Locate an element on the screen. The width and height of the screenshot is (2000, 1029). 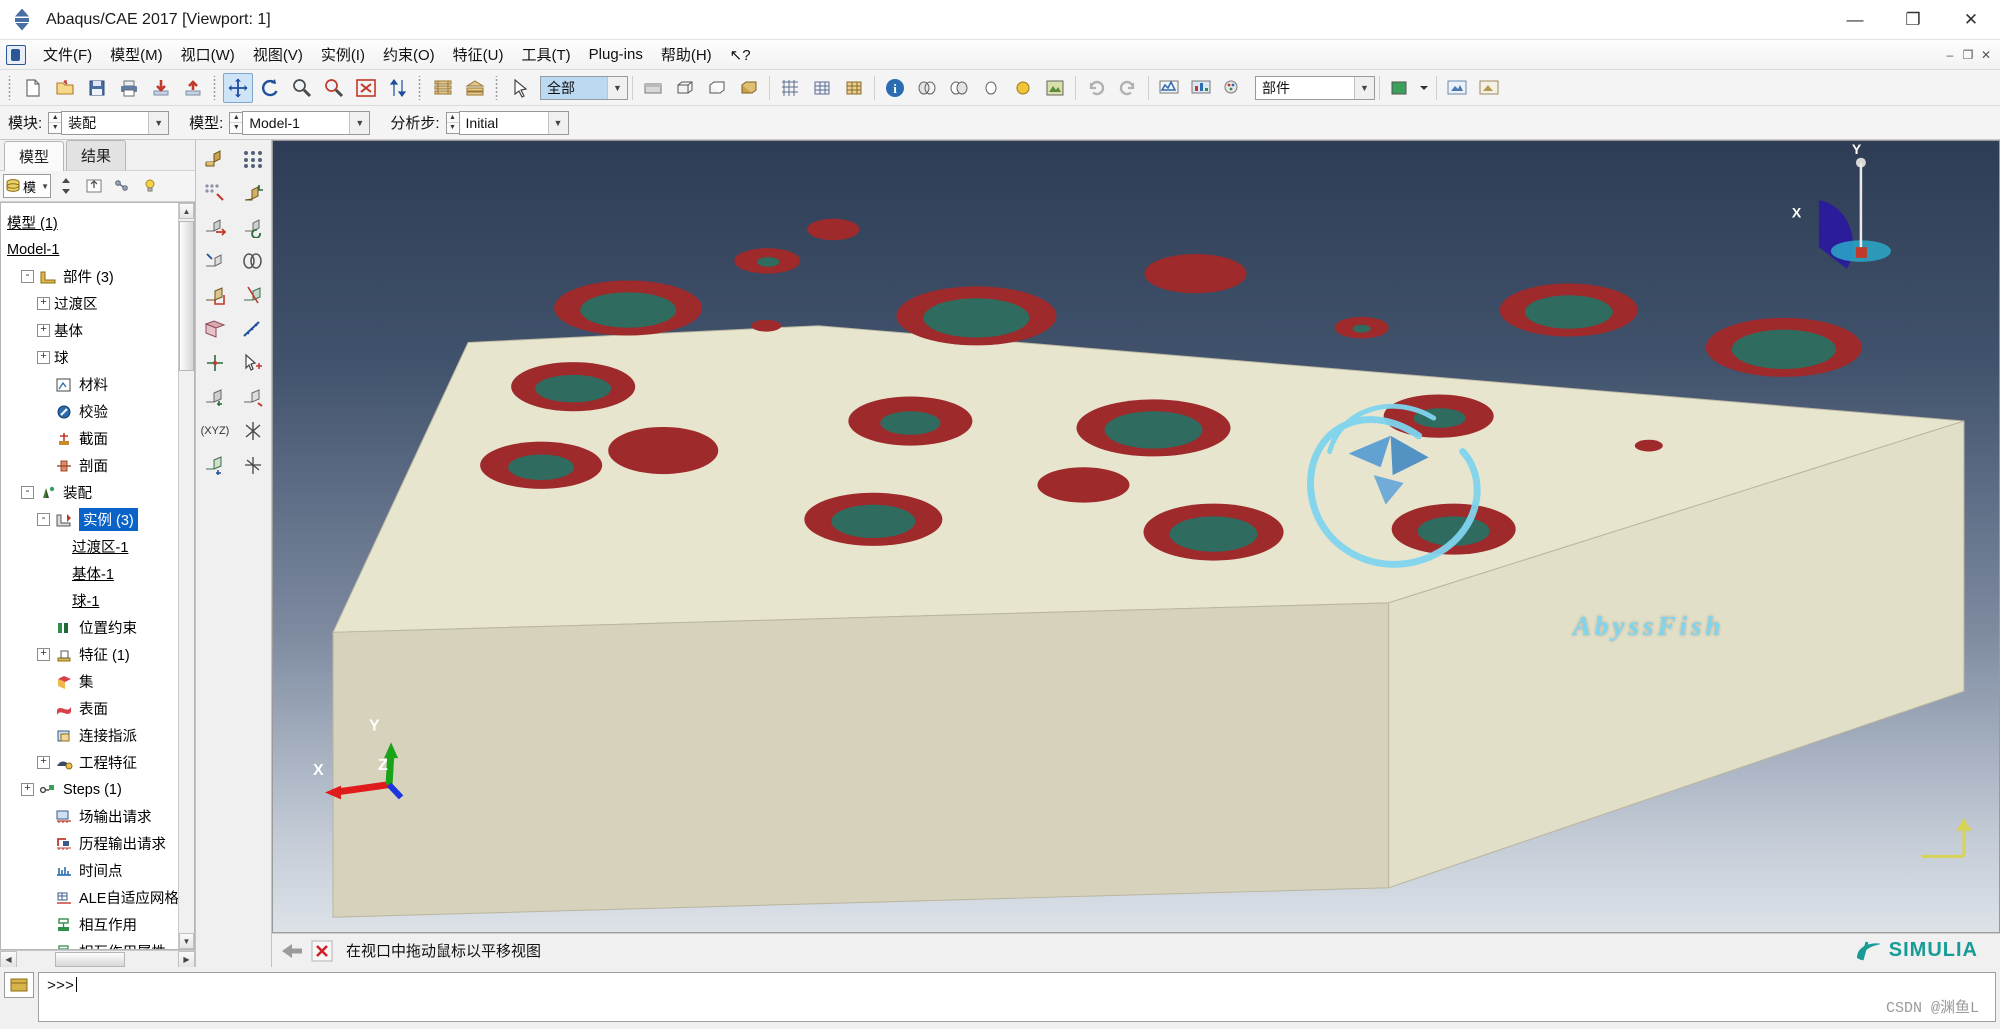
partition-icon is located at coordinates (253, 295).